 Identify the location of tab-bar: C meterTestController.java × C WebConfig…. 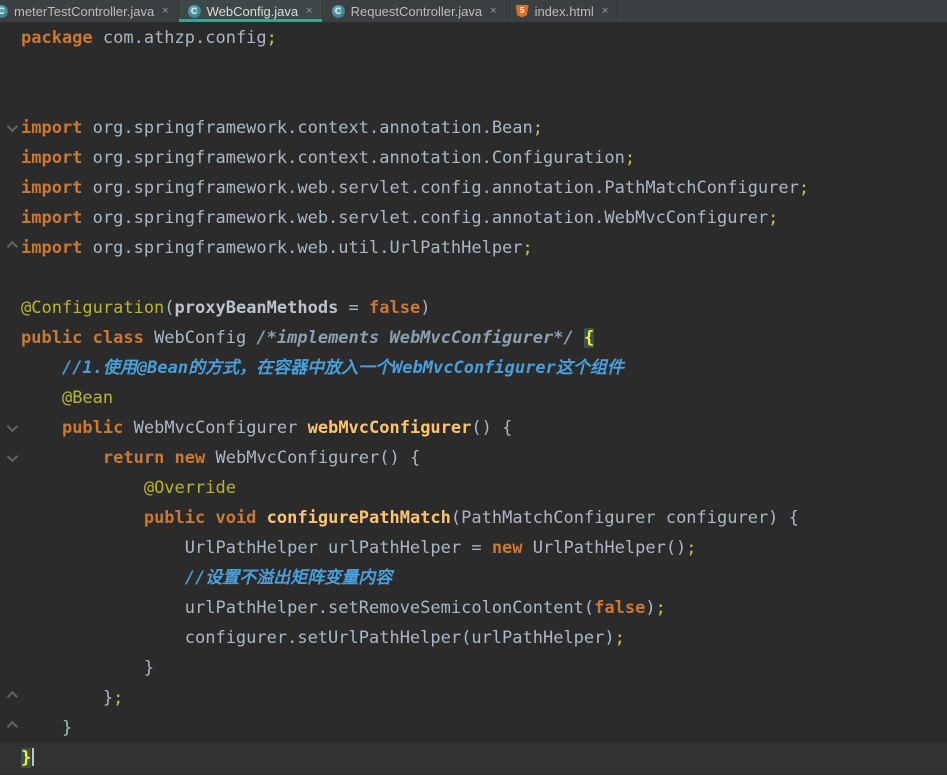
(473, 11).